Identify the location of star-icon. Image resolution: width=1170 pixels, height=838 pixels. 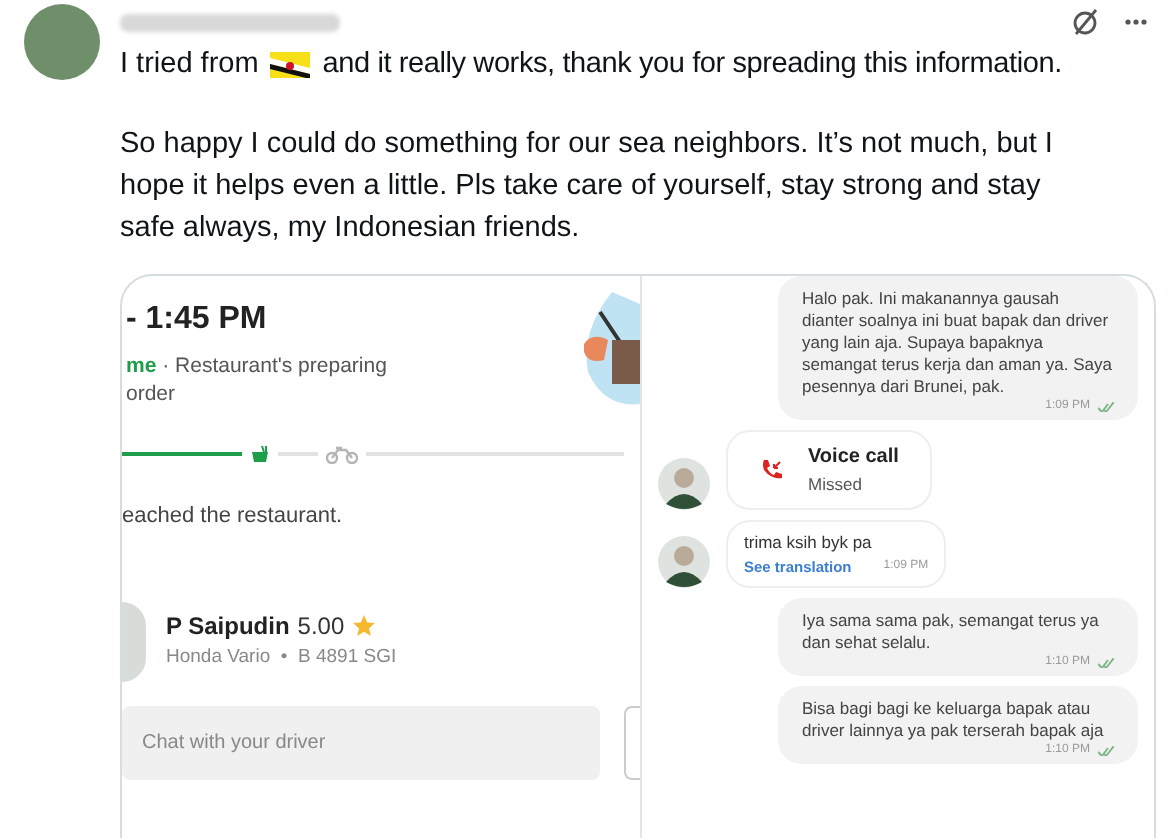
(364, 626).